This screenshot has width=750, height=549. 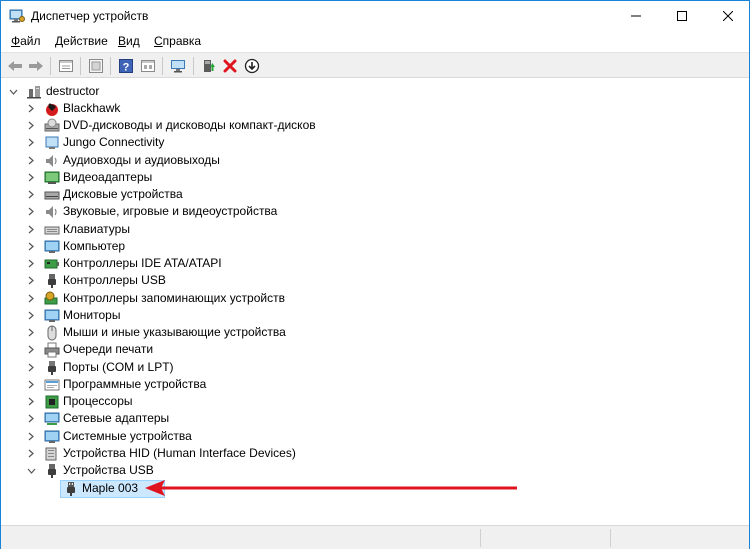 I want to click on properties-icon, so click(x=66, y=66).